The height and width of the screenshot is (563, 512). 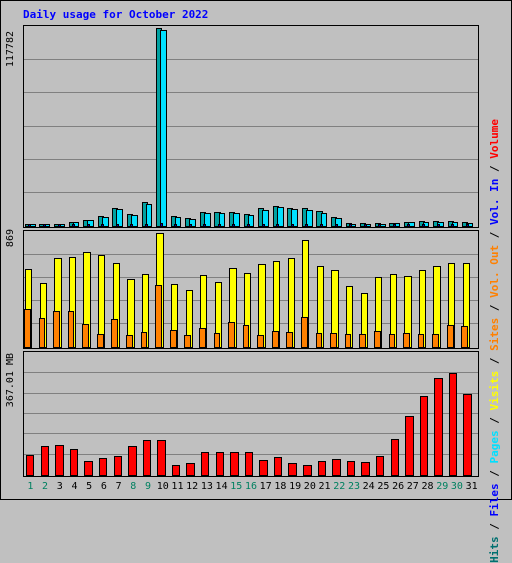 I want to click on day-label-22: 22, so click(x=339, y=486).